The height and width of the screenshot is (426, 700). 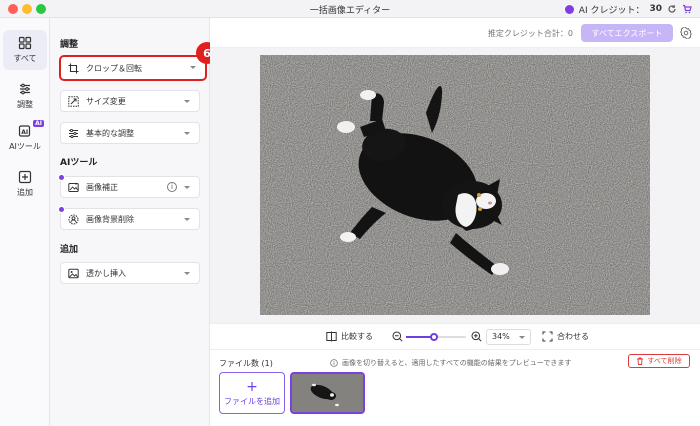 I want to click on compare-button: 比較する, so click(x=349, y=336).